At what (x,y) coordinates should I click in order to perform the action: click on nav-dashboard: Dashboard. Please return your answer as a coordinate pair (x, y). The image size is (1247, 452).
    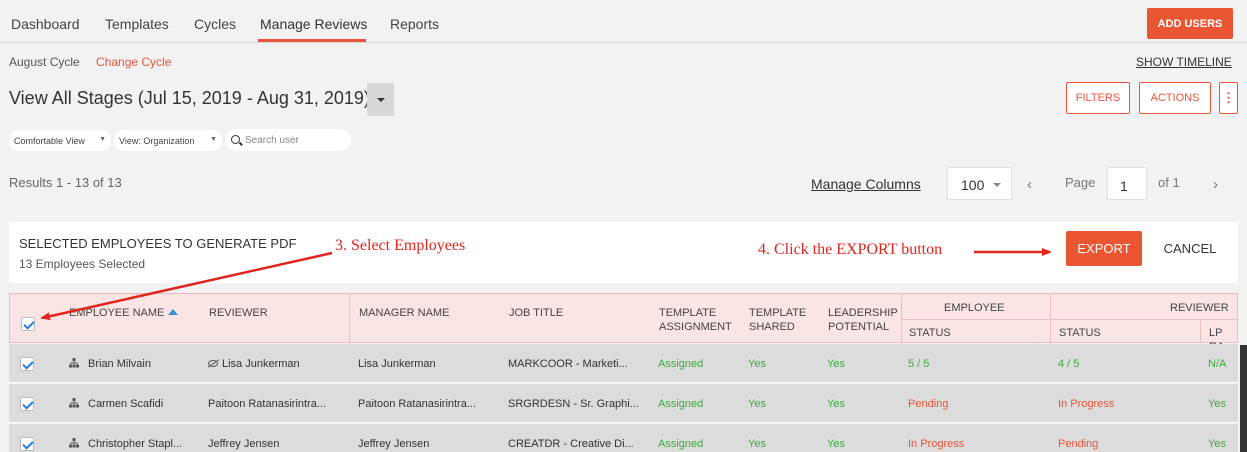
    Looking at the image, I should click on (45, 24).